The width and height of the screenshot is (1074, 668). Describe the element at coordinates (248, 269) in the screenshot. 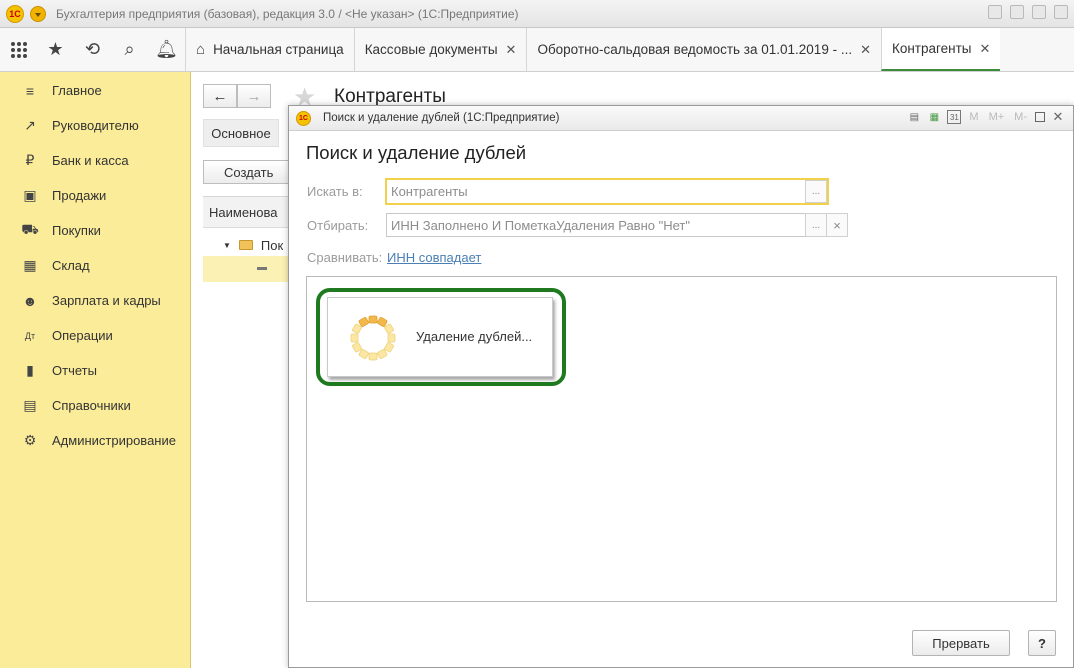

I see `table-row` at that location.